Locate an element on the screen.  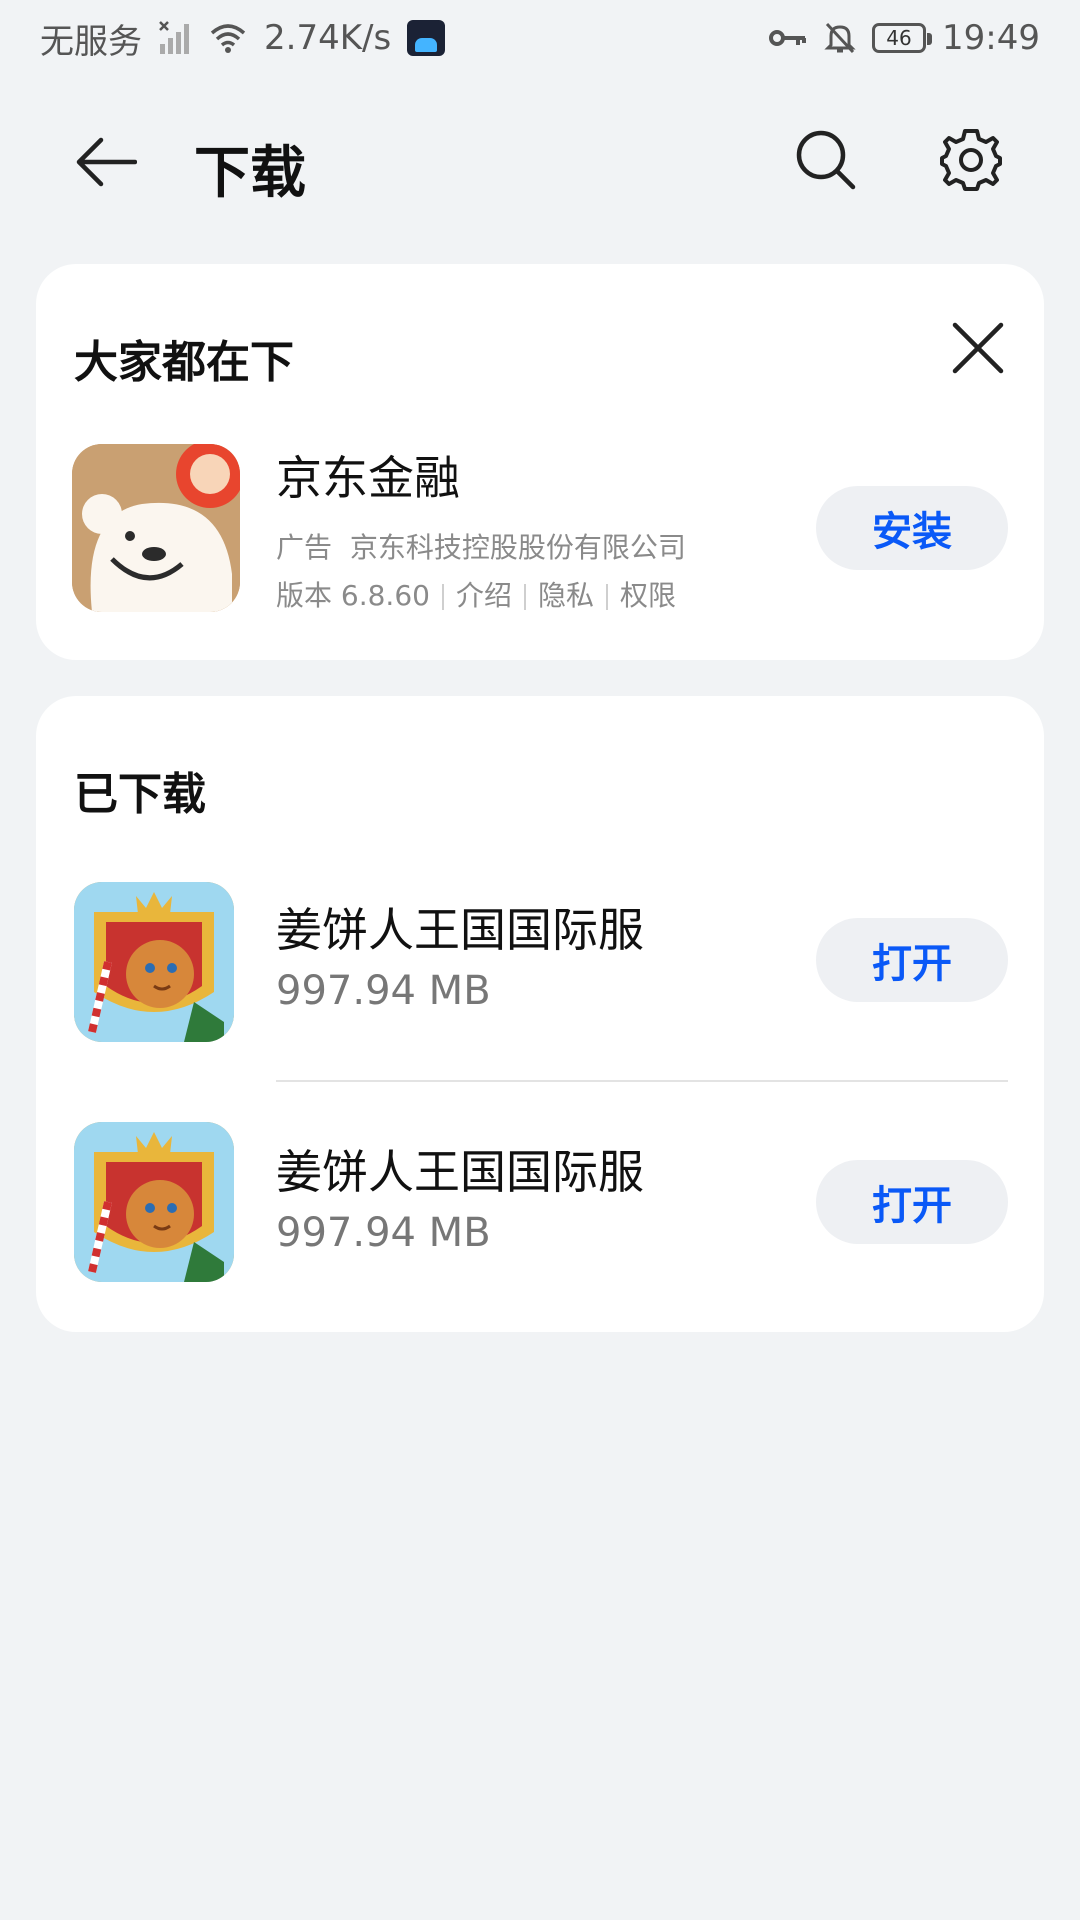
search-button is located at coordinates (826, 160).